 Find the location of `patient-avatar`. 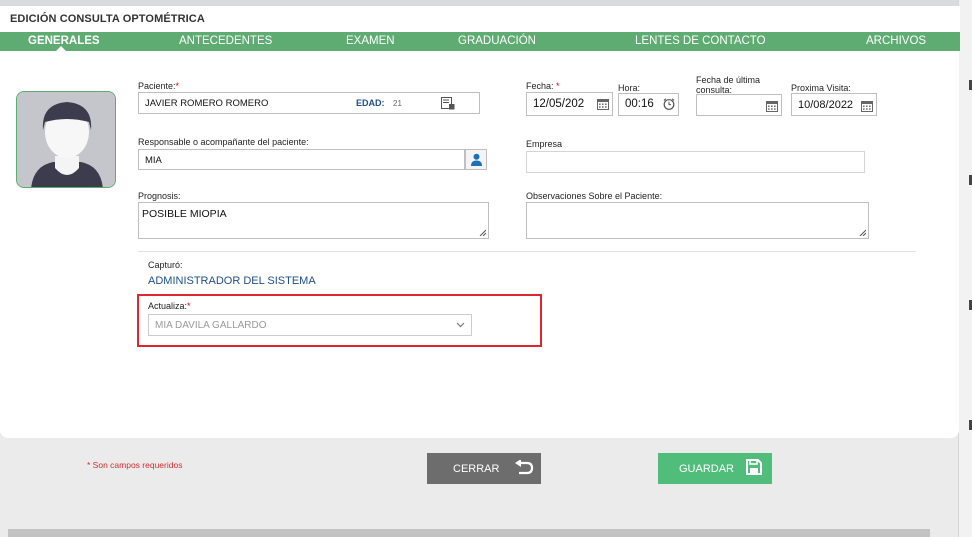

patient-avatar is located at coordinates (66, 139).